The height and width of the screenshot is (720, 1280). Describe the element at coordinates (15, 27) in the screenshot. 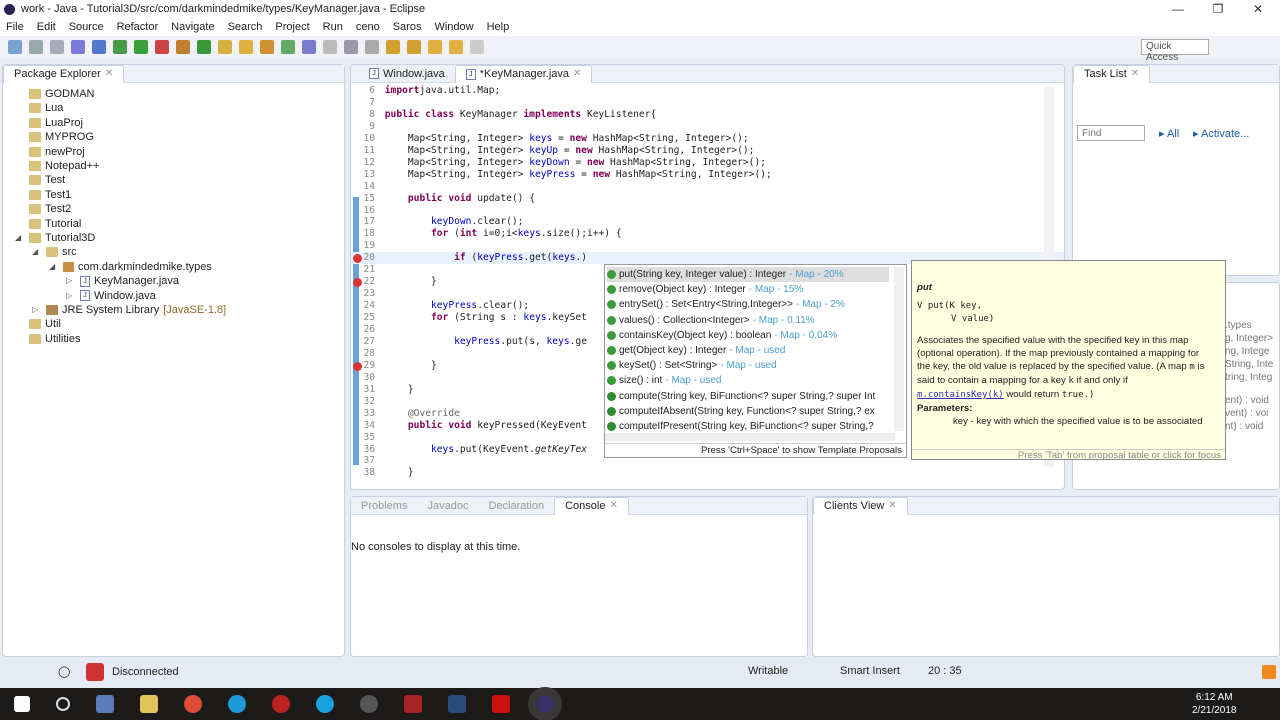

I see `menu-file: File` at that location.